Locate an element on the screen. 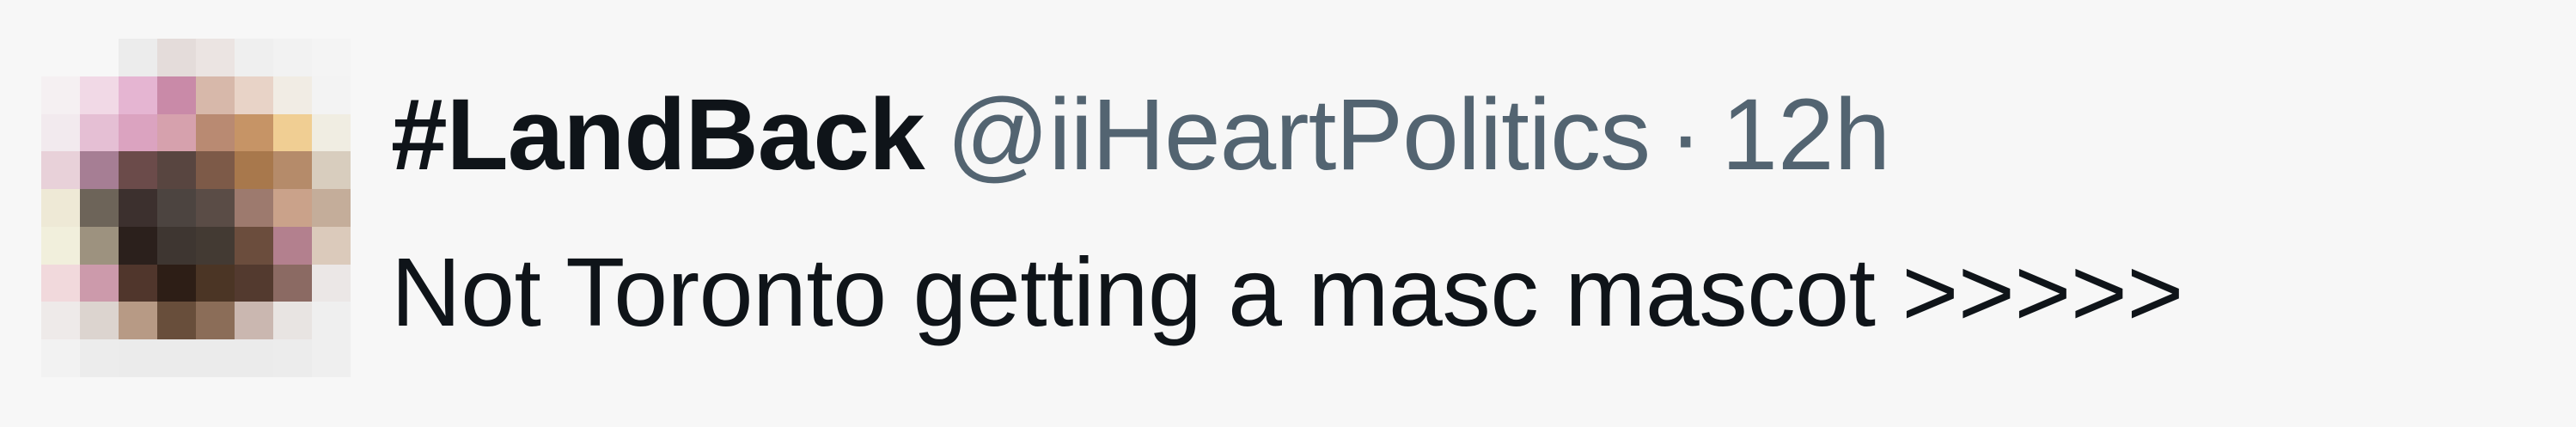 The height and width of the screenshot is (427, 2576). timestamp: 12h is located at coordinates (1805, 135).